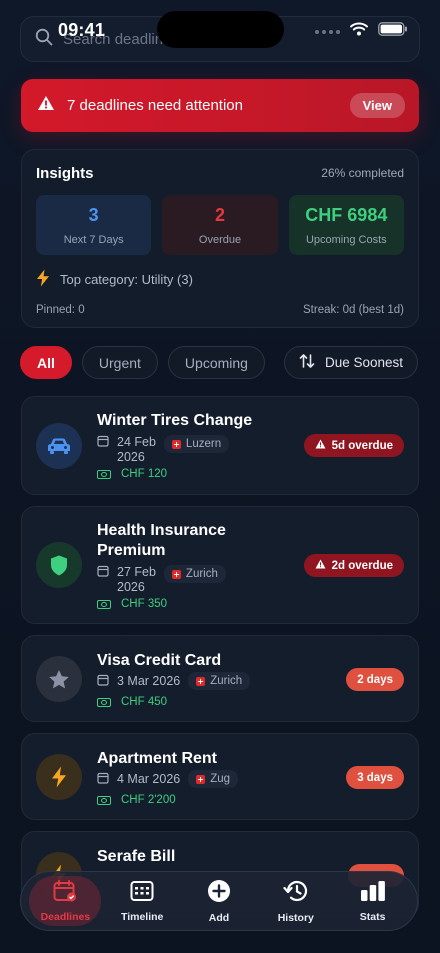 The image size is (440, 953). I want to click on signal-icon, so click(327, 31).